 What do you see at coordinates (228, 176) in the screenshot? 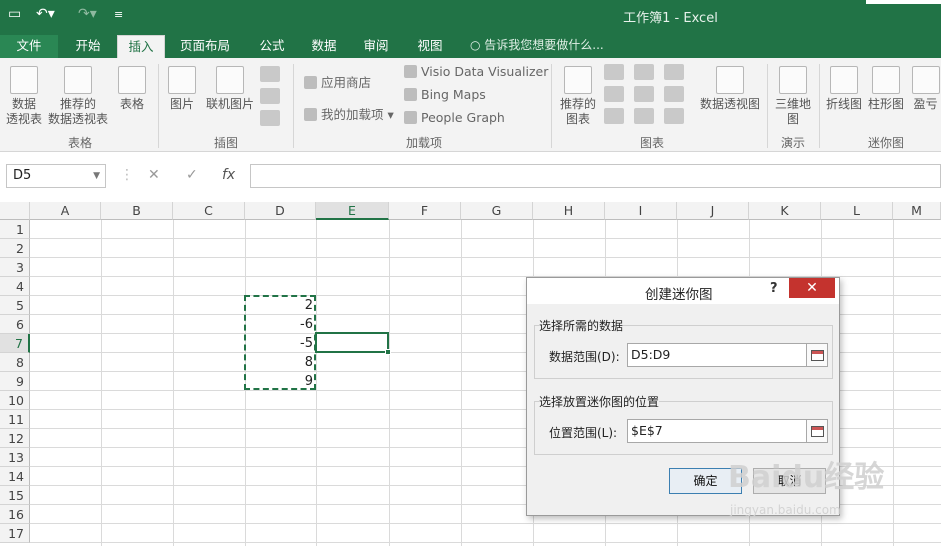
I see `insert-function-icon: fx` at bounding box center [228, 176].